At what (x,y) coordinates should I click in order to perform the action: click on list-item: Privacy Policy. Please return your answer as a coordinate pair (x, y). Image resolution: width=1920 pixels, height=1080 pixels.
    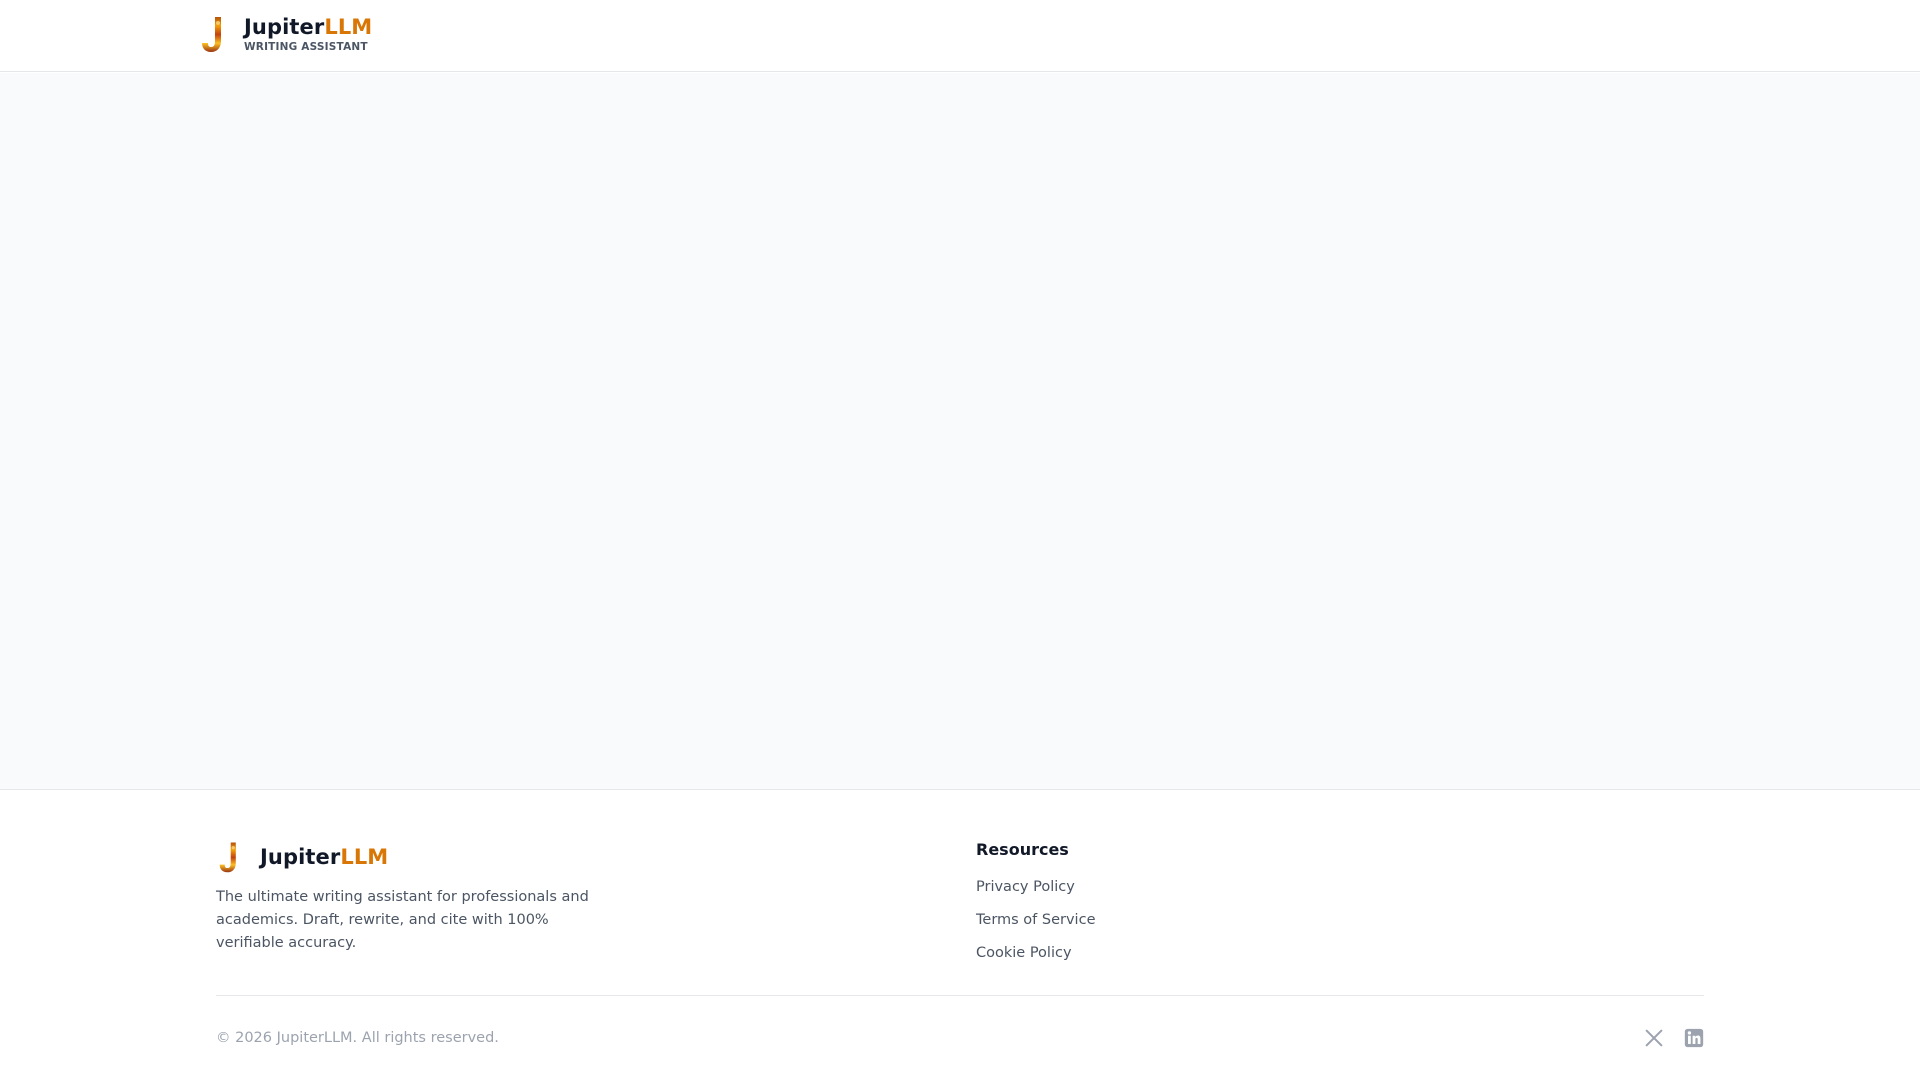
    Looking at the image, I should click on (1035, 886).